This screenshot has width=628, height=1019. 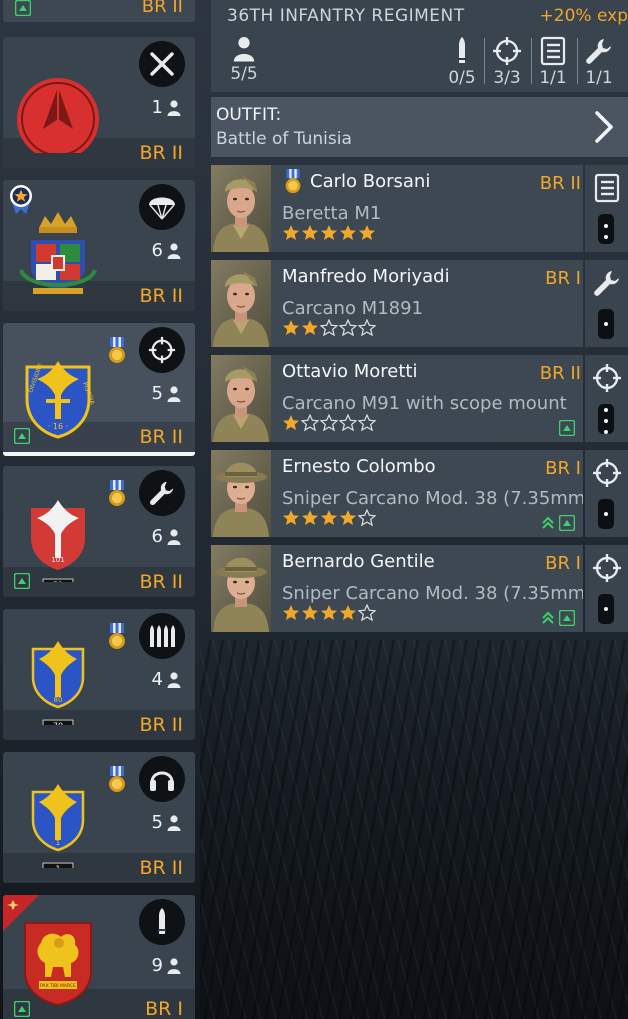 I want to click on outfit-value: Battle of Tunisia, so click(x=284, y=139).